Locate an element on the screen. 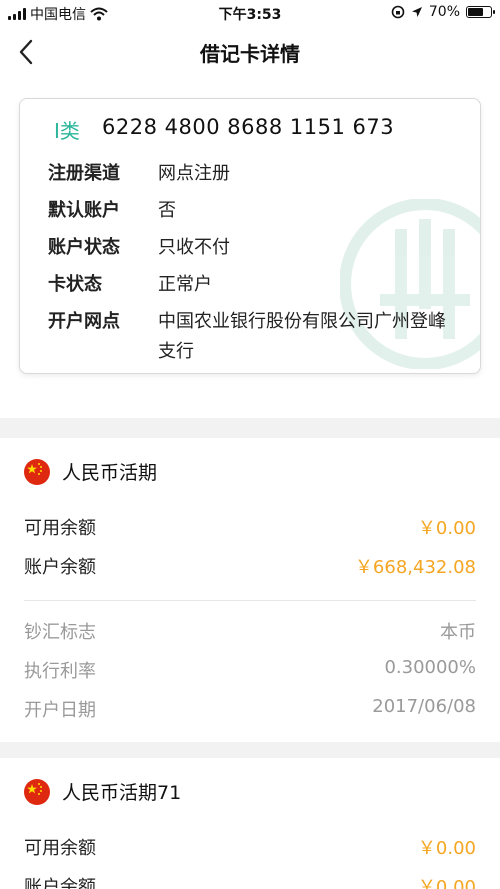  field-value: 网点注册 is located at coordinates (194, 173).